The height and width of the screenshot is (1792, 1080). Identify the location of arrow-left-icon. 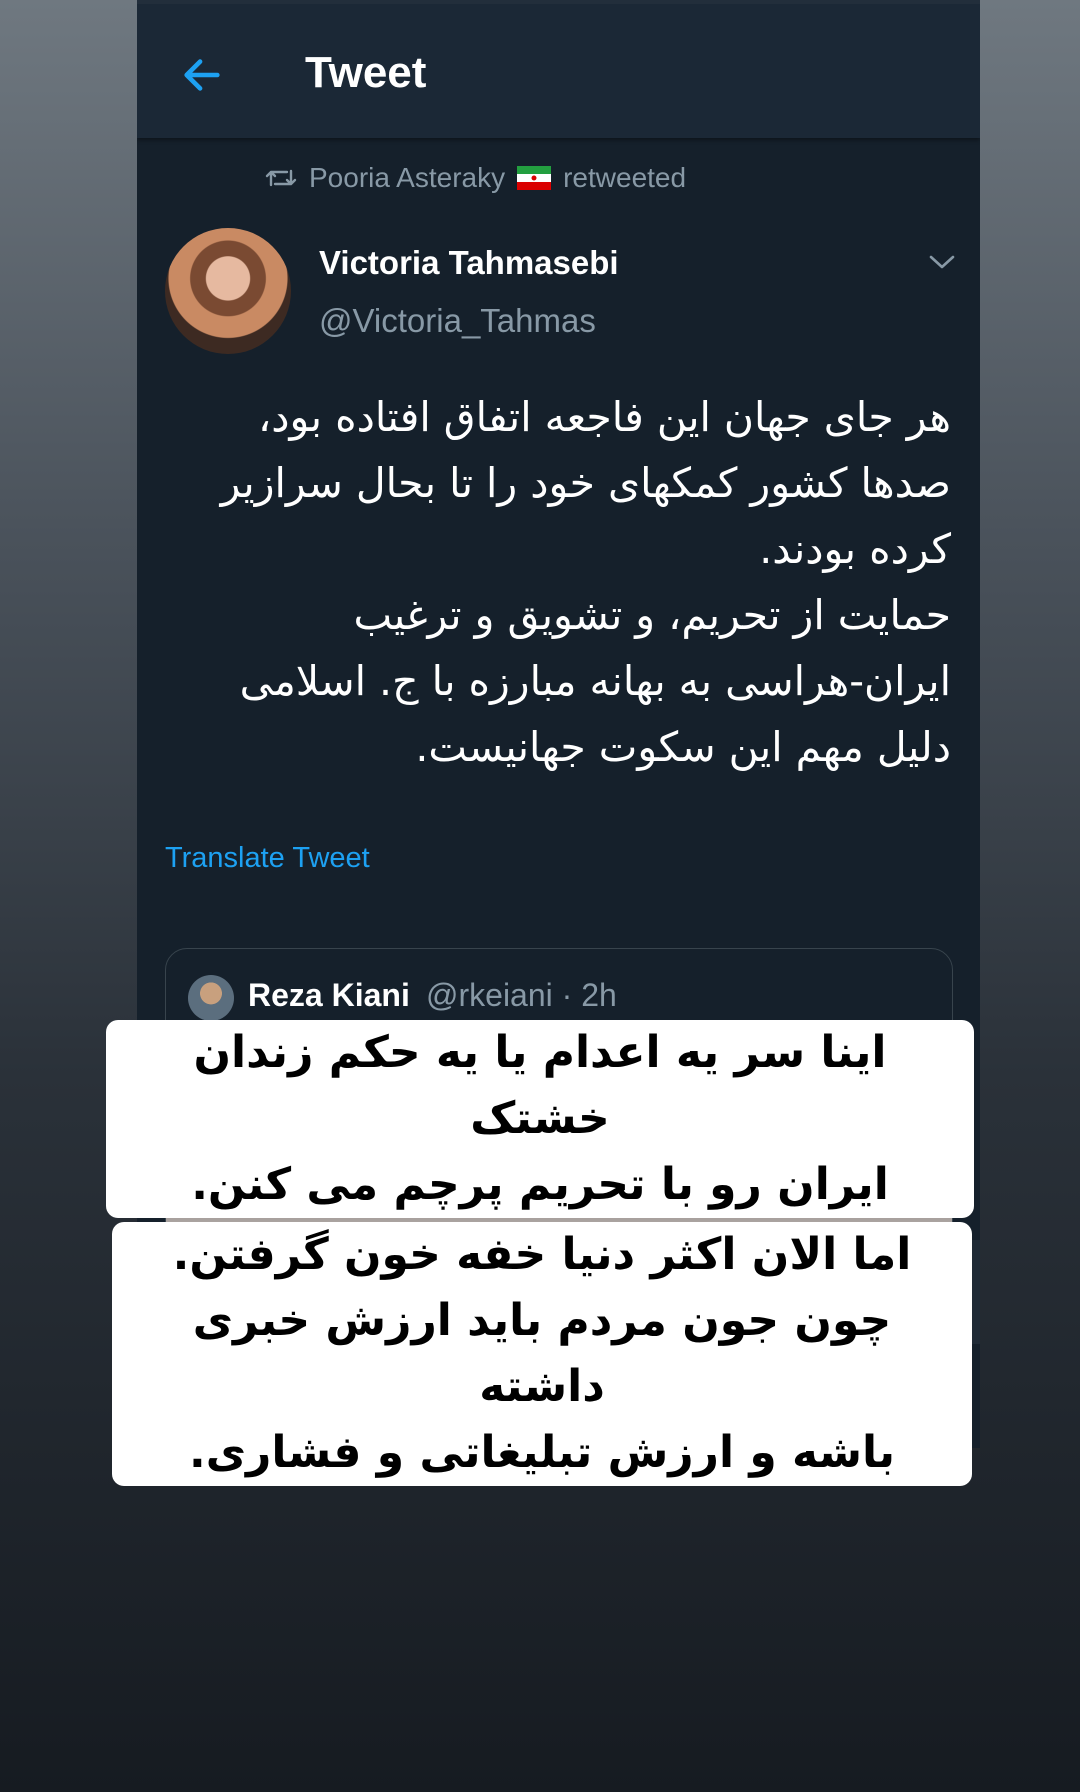
(202, 75).